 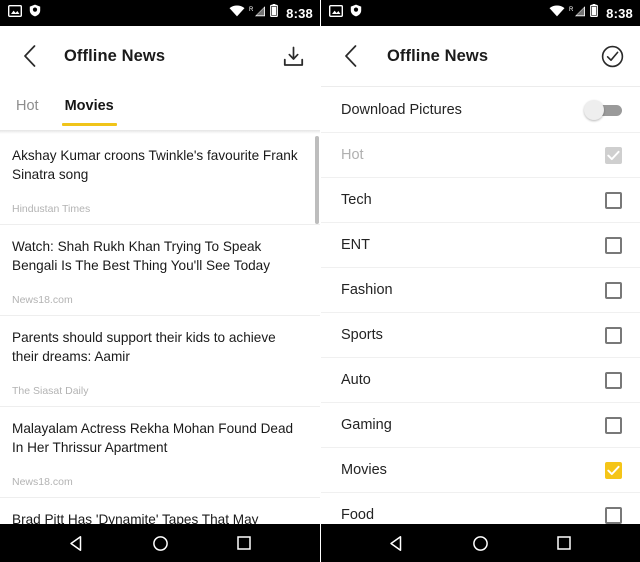 I want to click on checkbox-fashion, so click(x=613, y=290).